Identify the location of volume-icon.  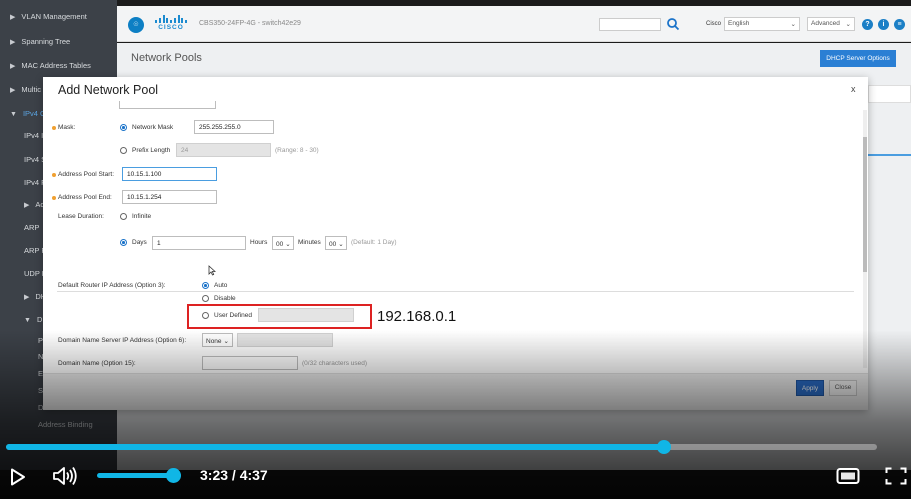
(65, 476).